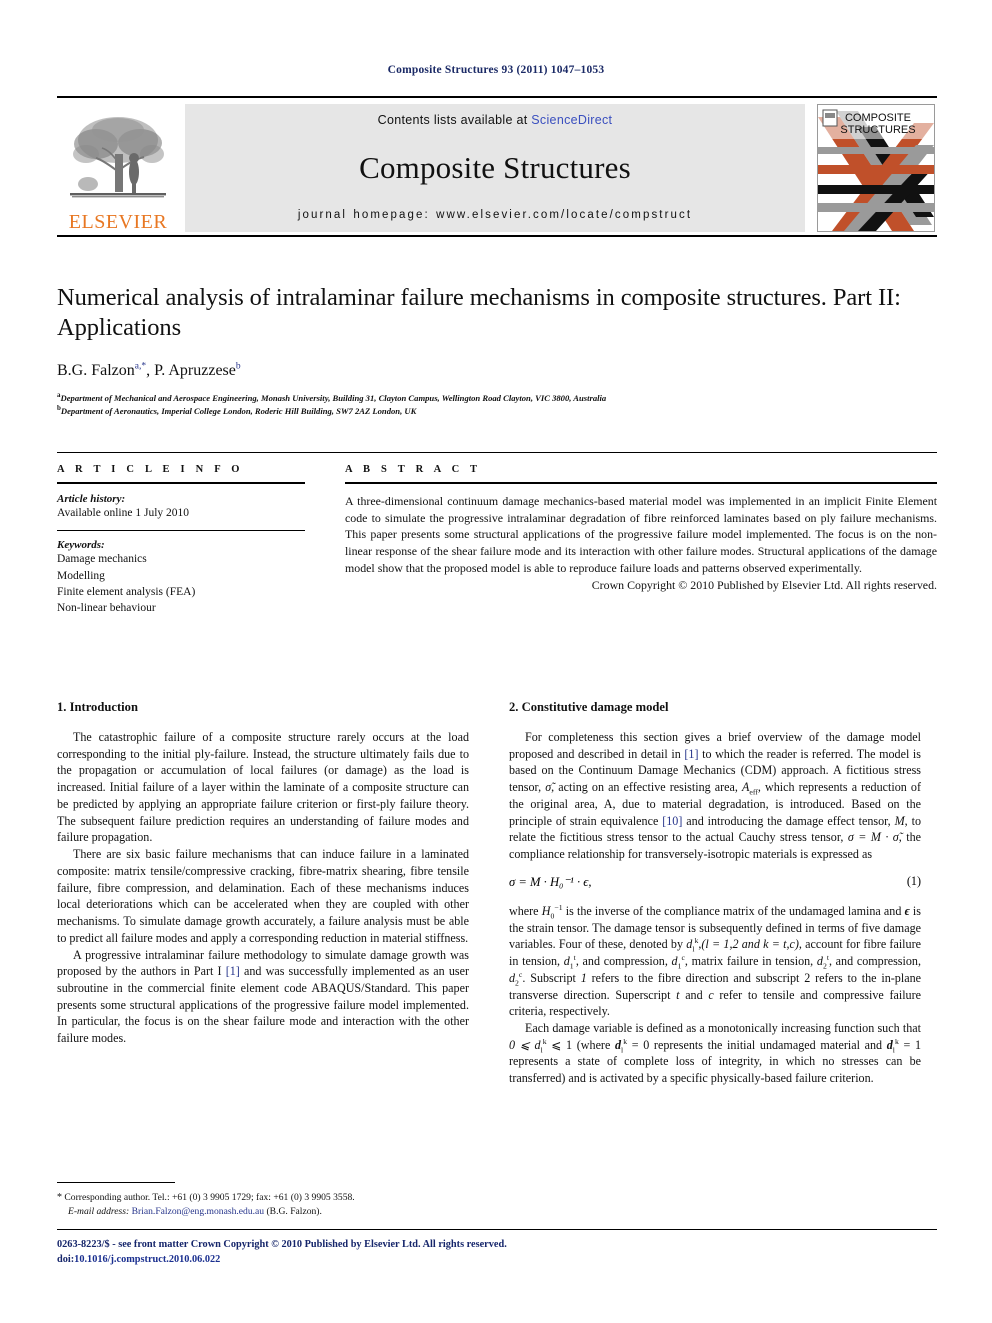 The width and height of the screenshot is (992, 1323). Describe the element at coordinates (150, 469) in the screenshot. I see `article-info-heading: A R T I C L E I N F O` at that location.